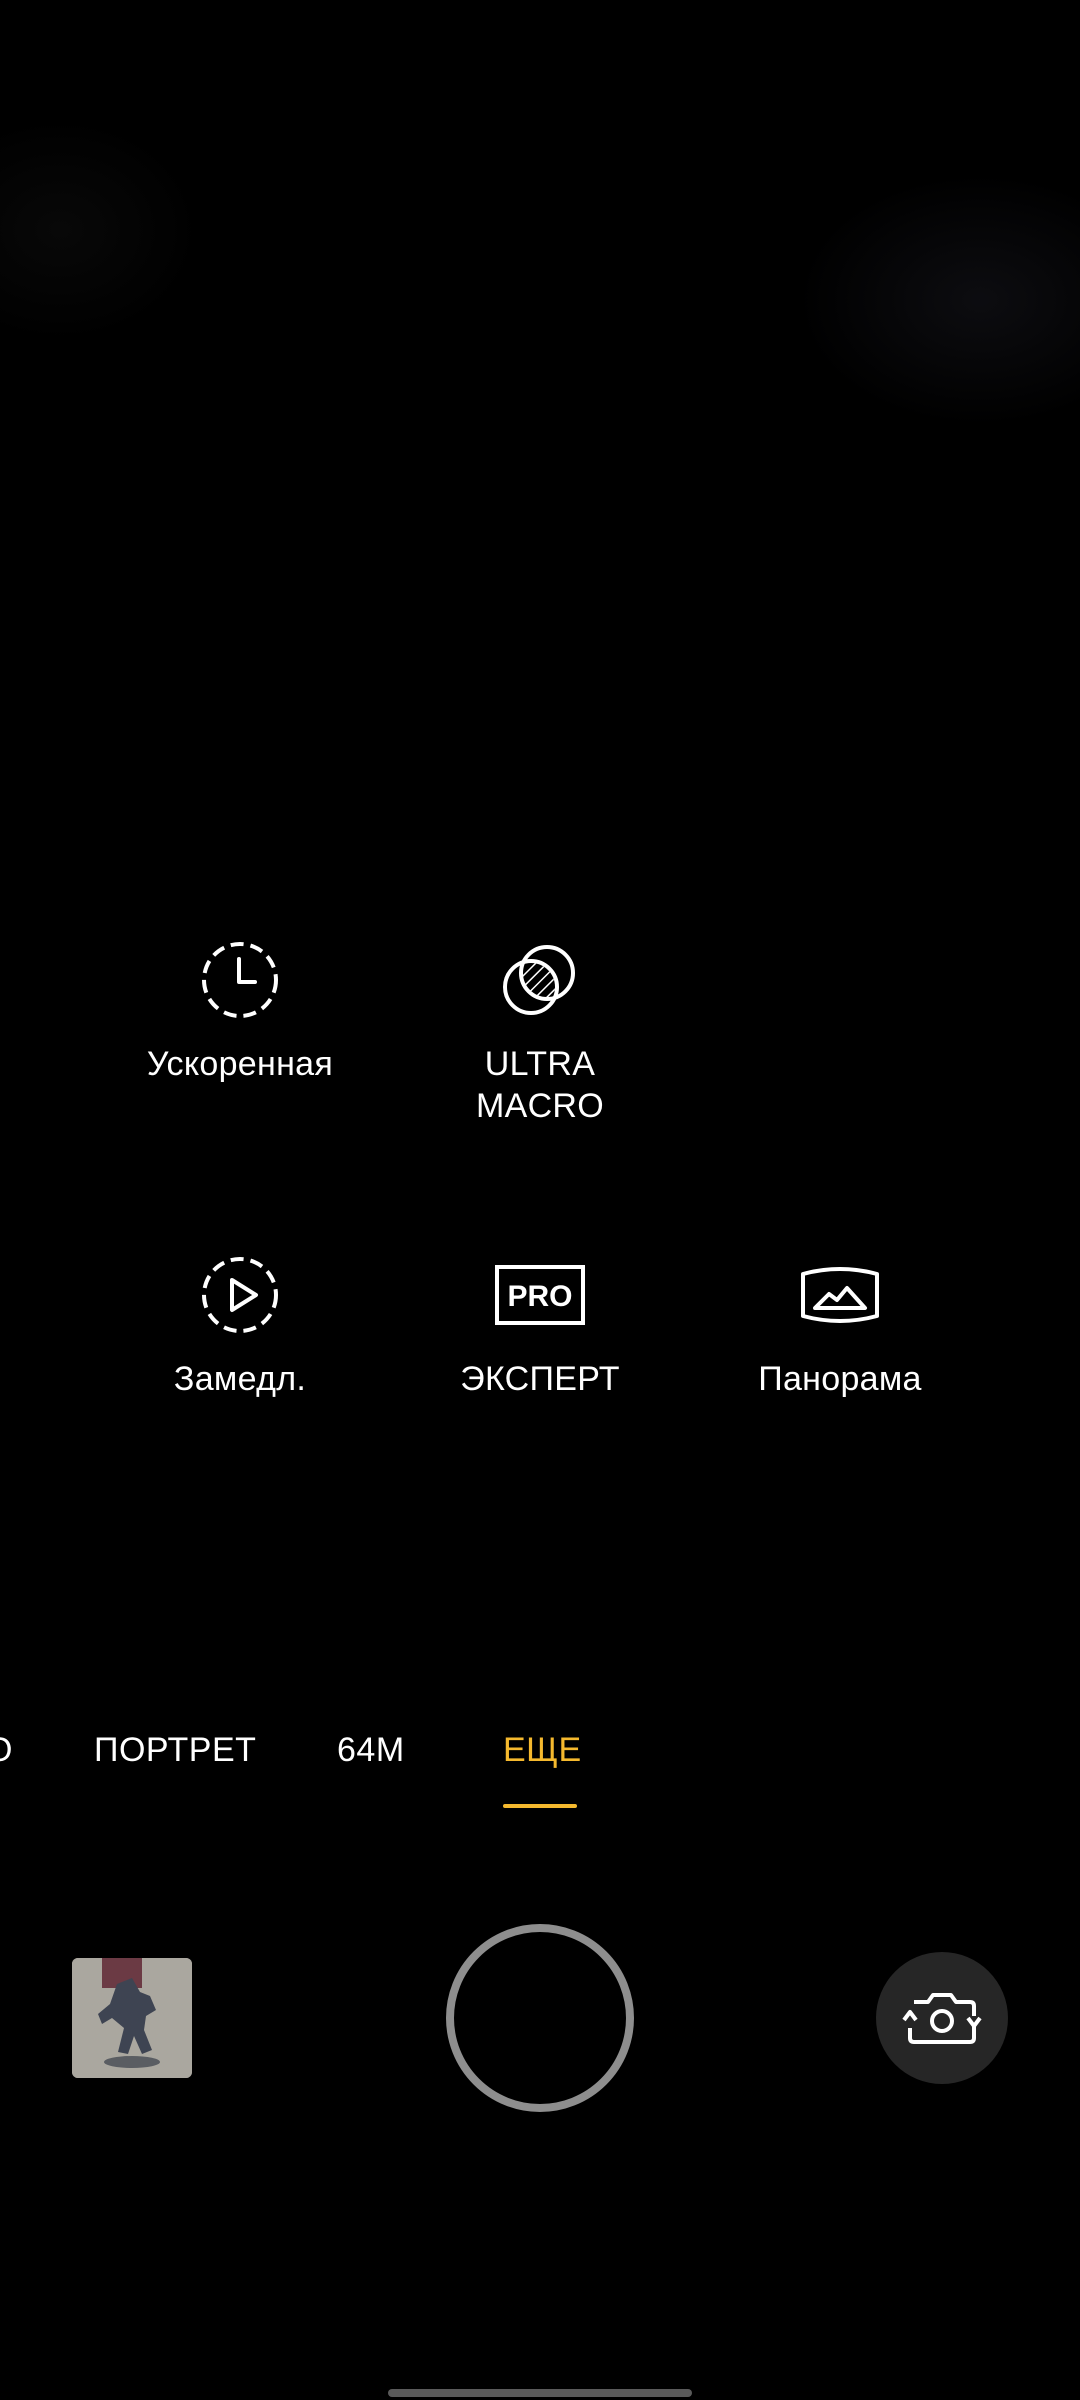  I want to click on camera-flip-icon, so click(942, 2018).